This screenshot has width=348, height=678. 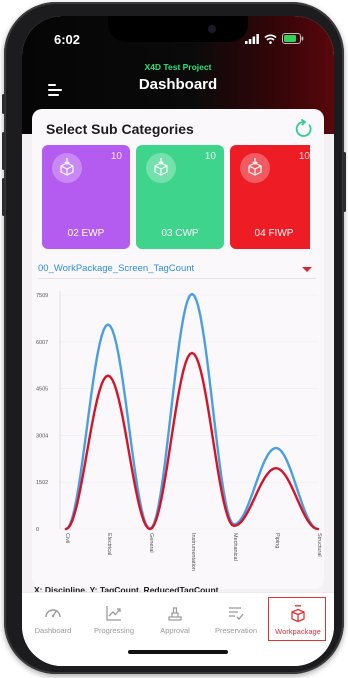 I want to click on home-indicator, so click(x=178, y=652).